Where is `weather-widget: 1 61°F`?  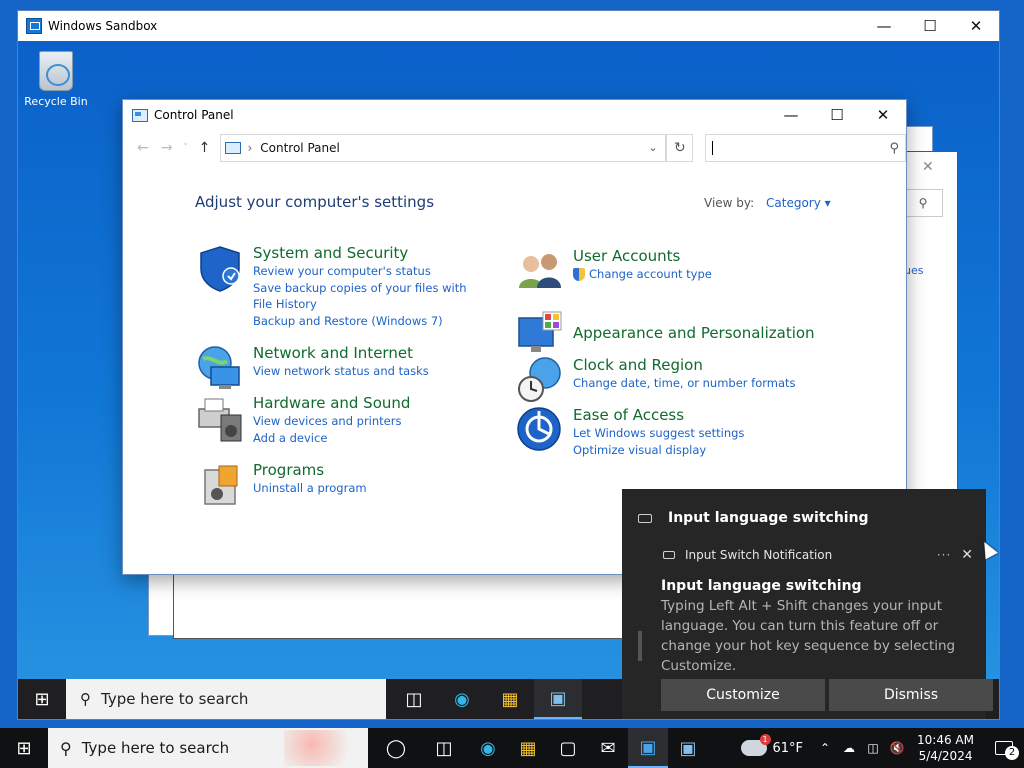 weather-widget: 1 61°F is located at coordinates (771, 745).